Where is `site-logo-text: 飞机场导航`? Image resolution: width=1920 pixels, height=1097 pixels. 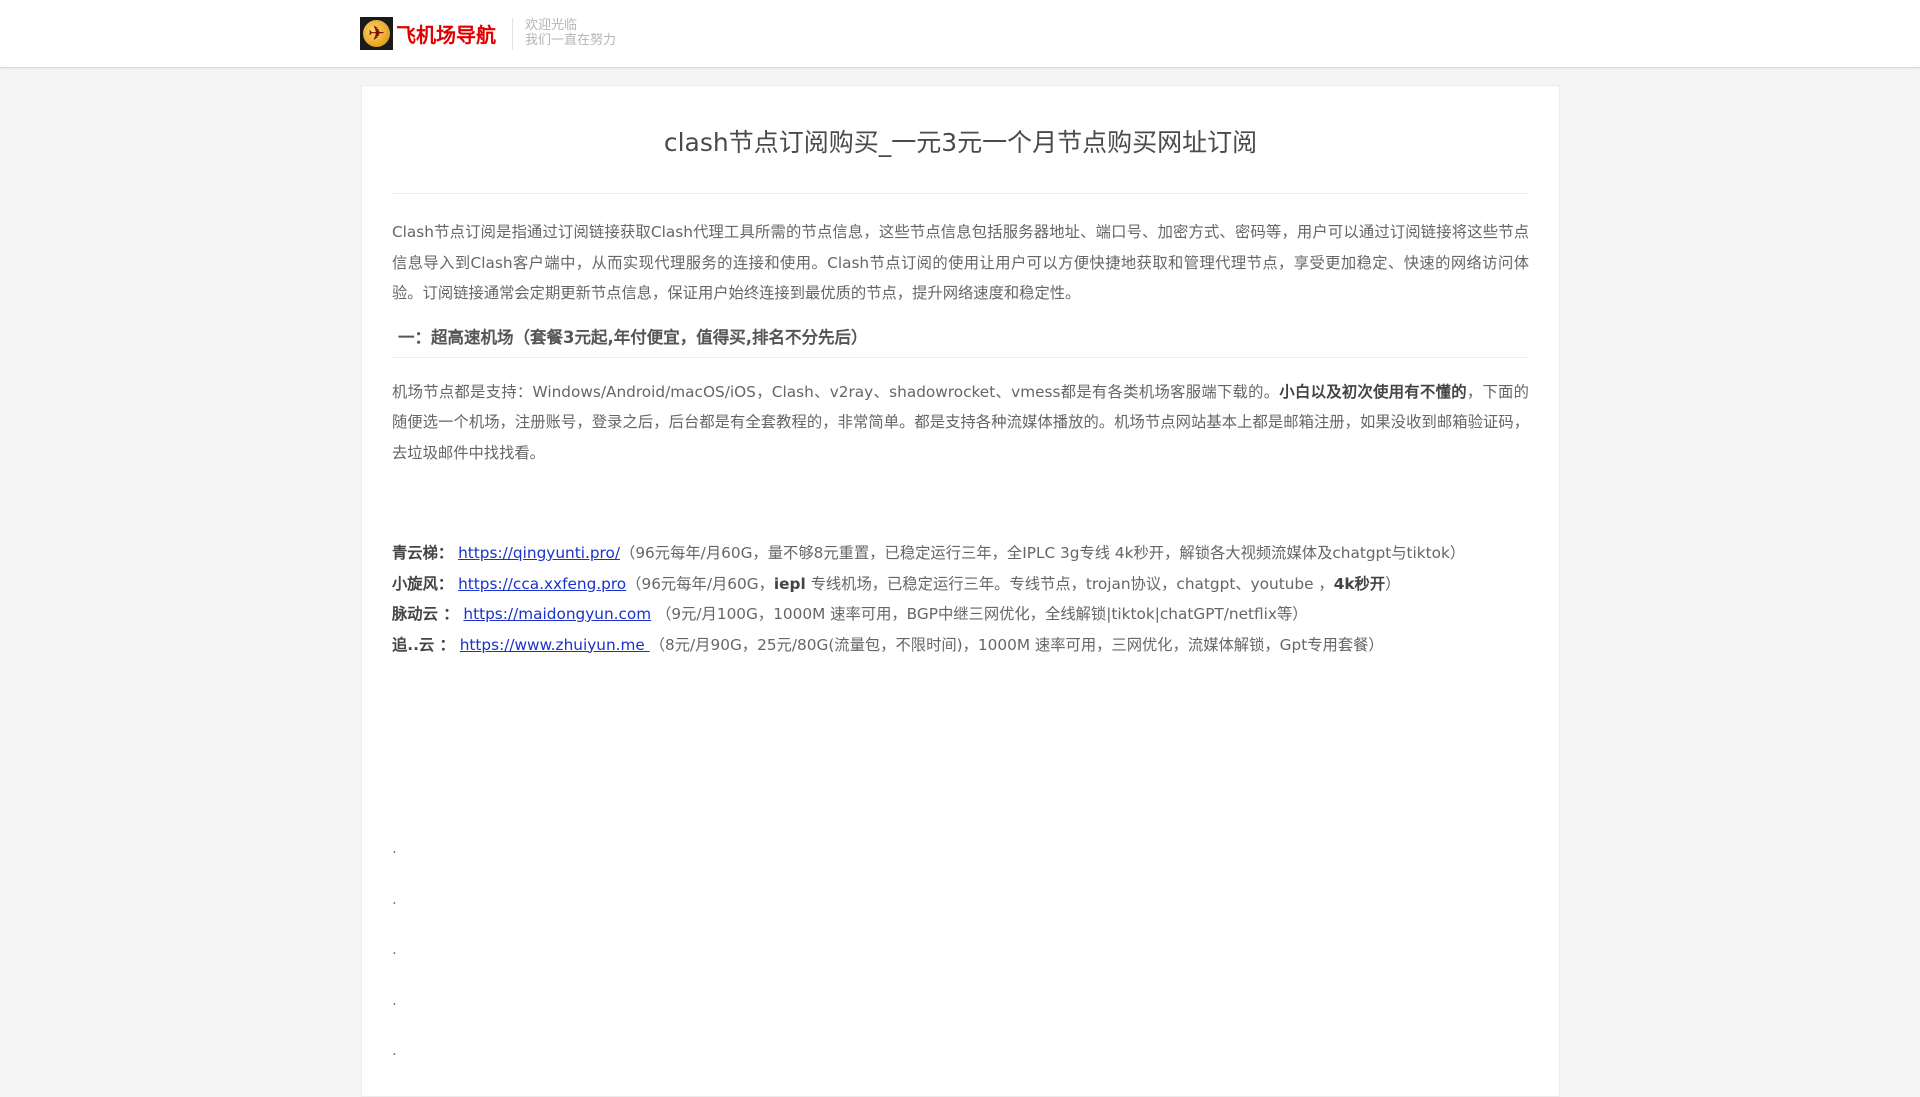
site-logo-text: 飞机场导航 is located at coordinates (446, 35).